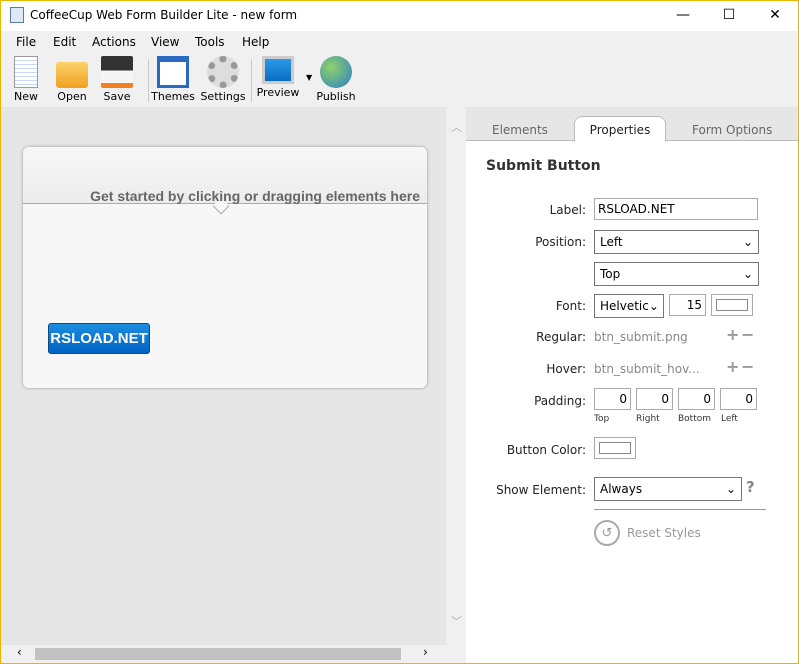 The height and width of the screenshot is (664, 799). What do you see at coordinates (218, 654) in the screenshot?
I see `scroll-thumb` at bounding box center [218, 654].